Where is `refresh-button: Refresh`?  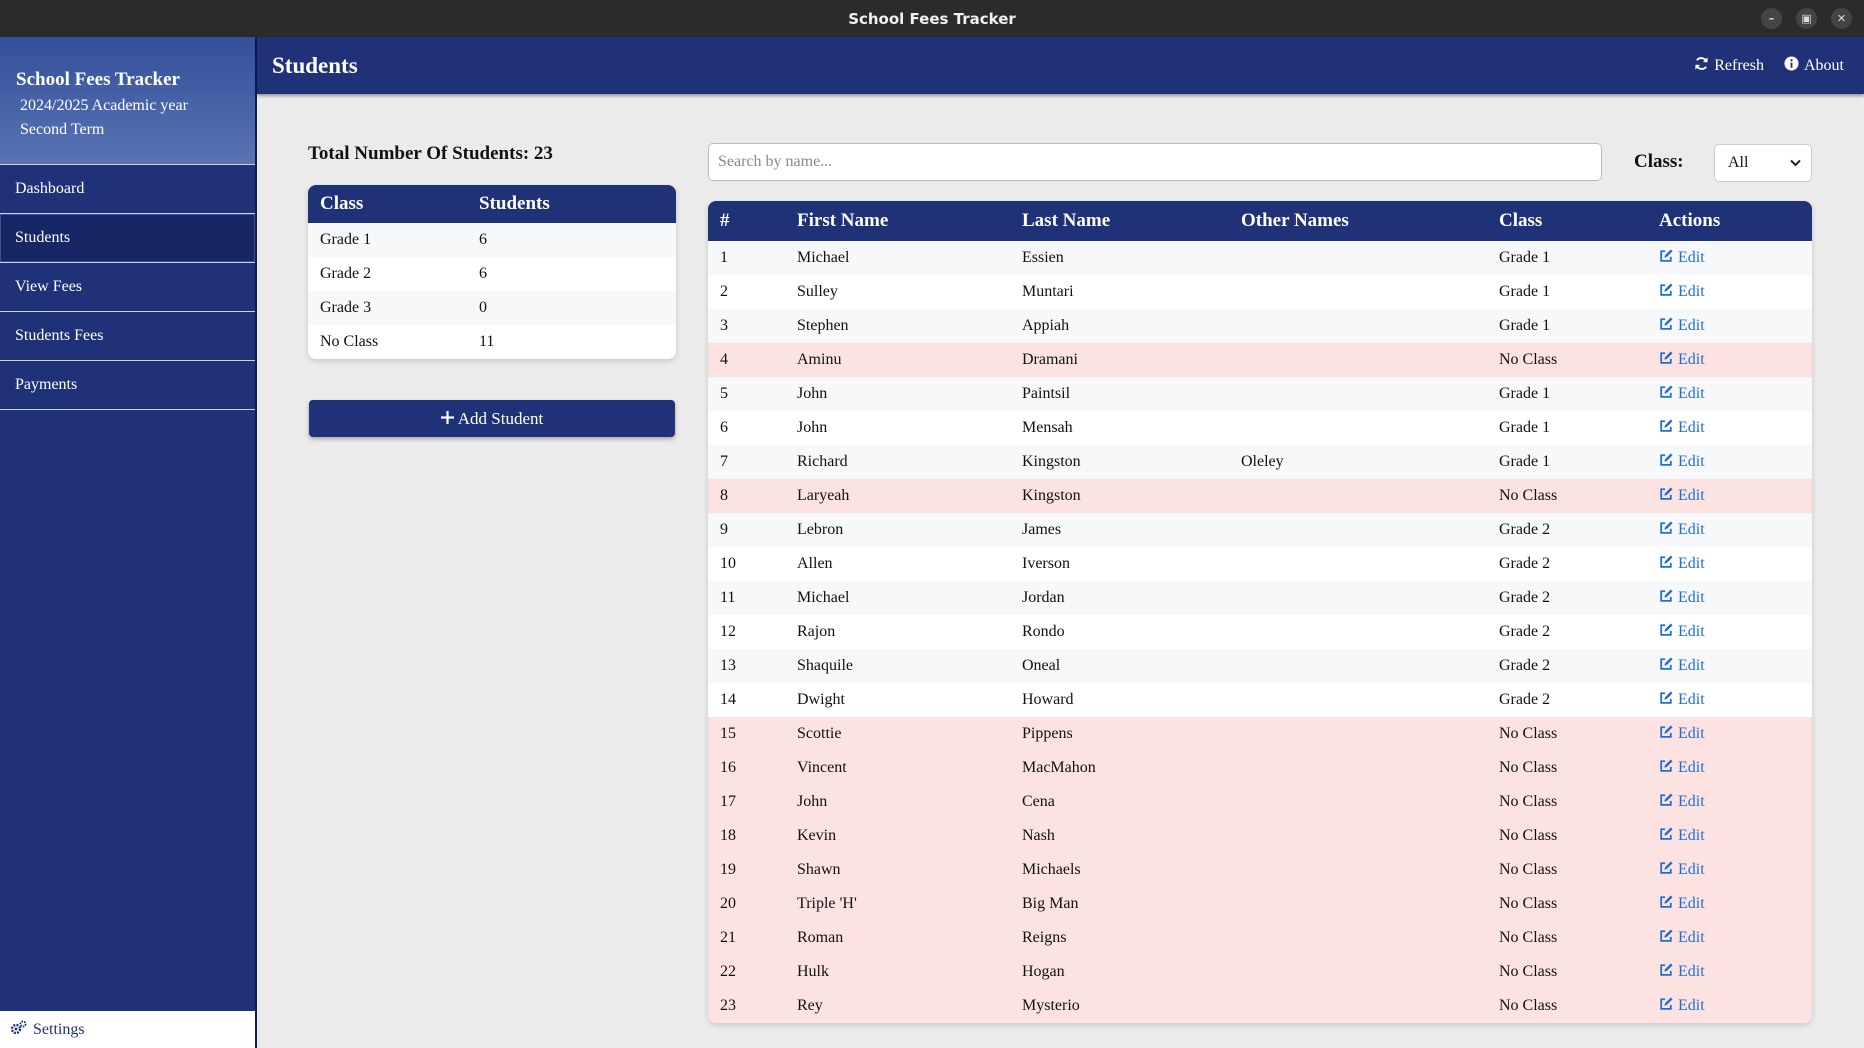 refresh-button: Refresh is located at coordinates (1729, 66).